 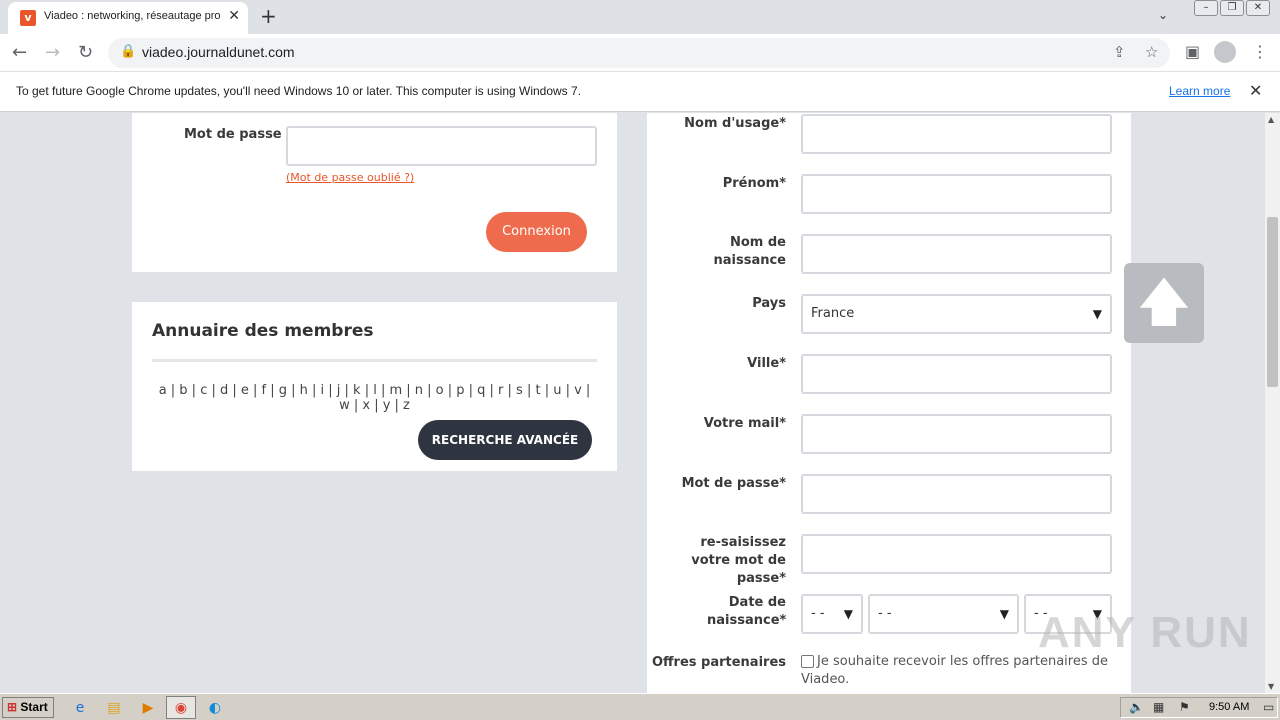 What do you see at coordinates (1271, 119) in the screenshot?
I see `scroll-up-icon: ▲` at bounding box center [1271, 119].